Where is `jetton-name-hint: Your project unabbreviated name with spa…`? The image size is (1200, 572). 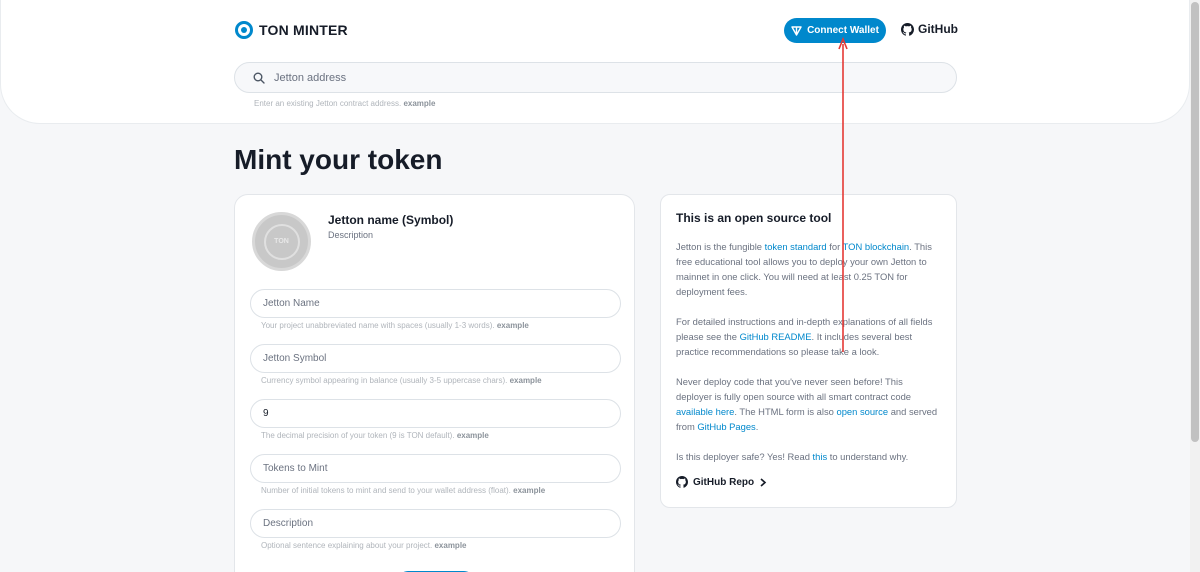 jetton-name-hint: Your project unabbreviated name with spa… is located at coordinates (395, 325).